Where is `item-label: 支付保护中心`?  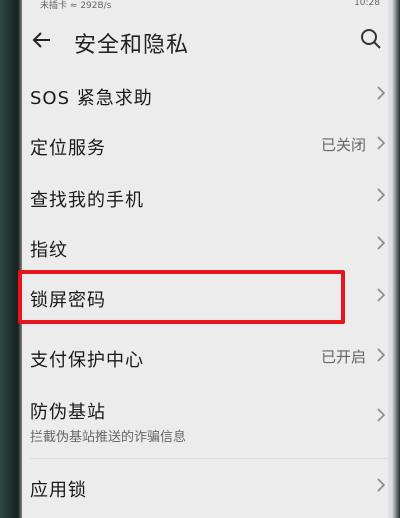 item-label: 支付保护中心 is located at coordinates (87, 360).